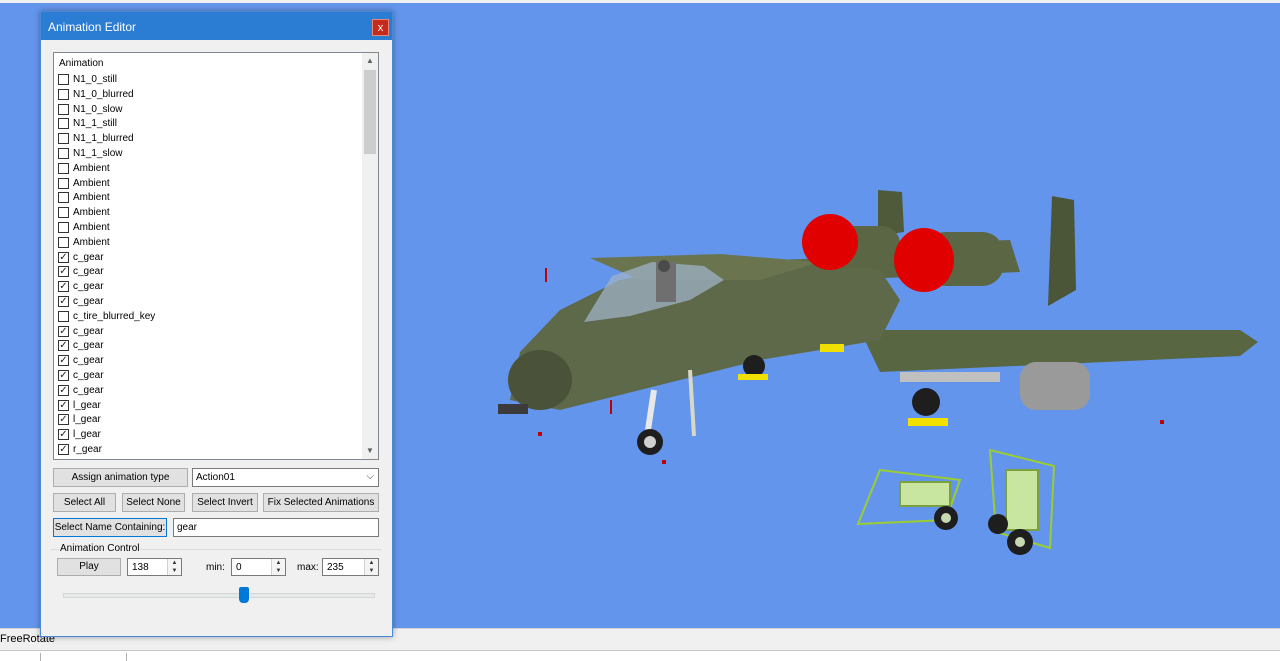 The height and width of the screenshot is (661, 1280). What do you see at coordinates (321, 502) in the screenshot?
I see `fix-selected-animations-button: Fix Selected Animations` at bounding box center [321, 502].